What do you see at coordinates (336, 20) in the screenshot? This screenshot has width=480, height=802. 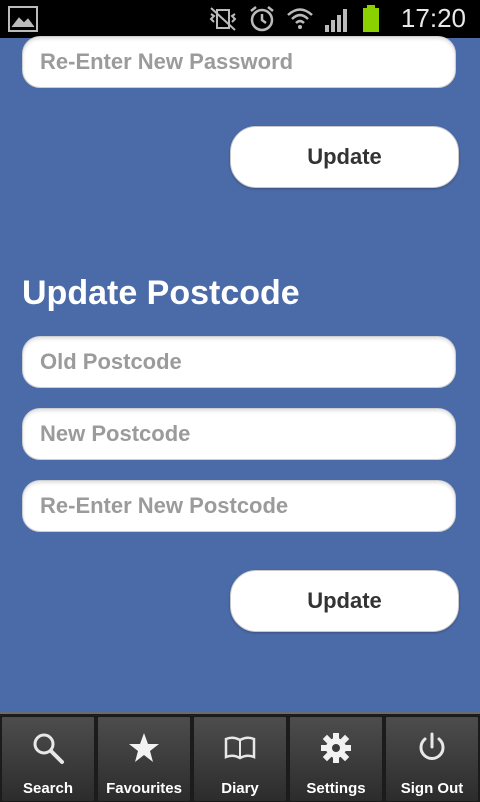 I see `signal-icon` at bounding box center [336, 20].